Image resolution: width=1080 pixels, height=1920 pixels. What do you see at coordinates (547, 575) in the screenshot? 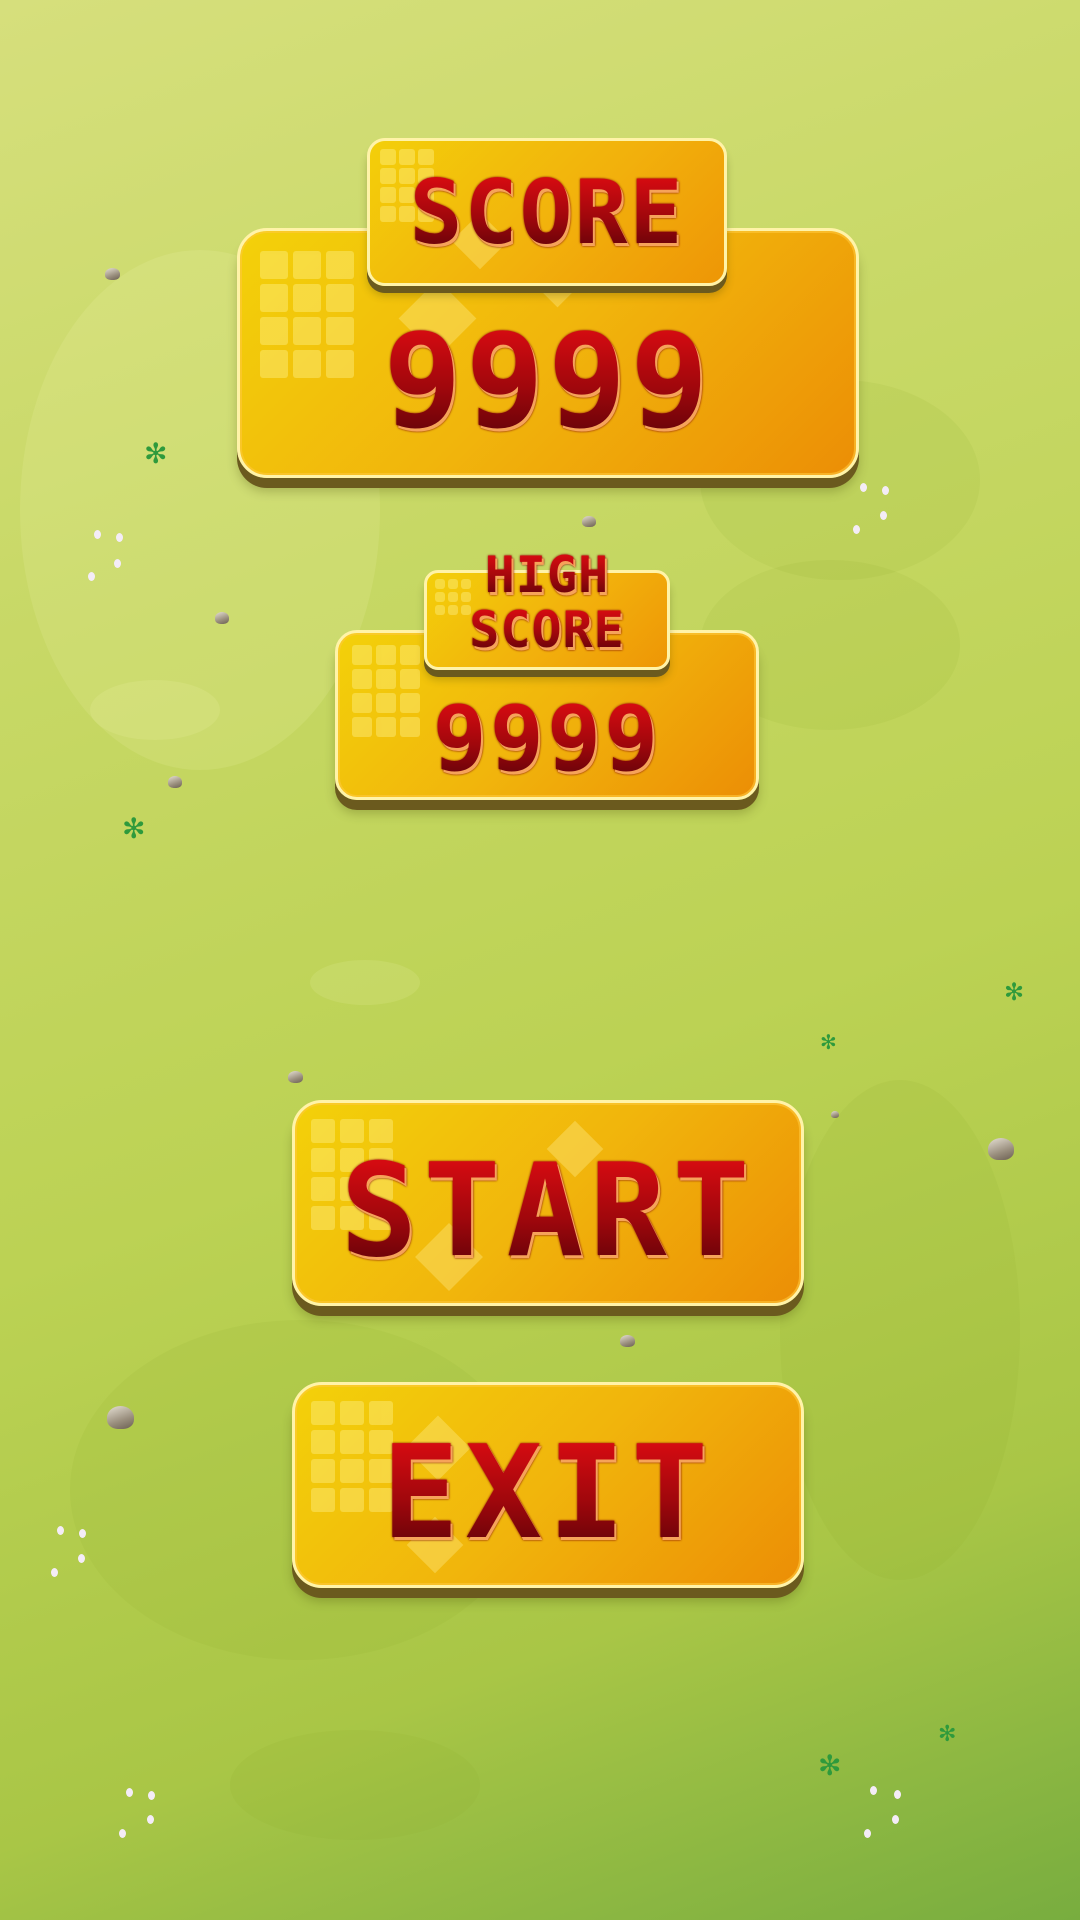
I see `high-score-label-line1: HIGH` at bounding box center [547, 575].